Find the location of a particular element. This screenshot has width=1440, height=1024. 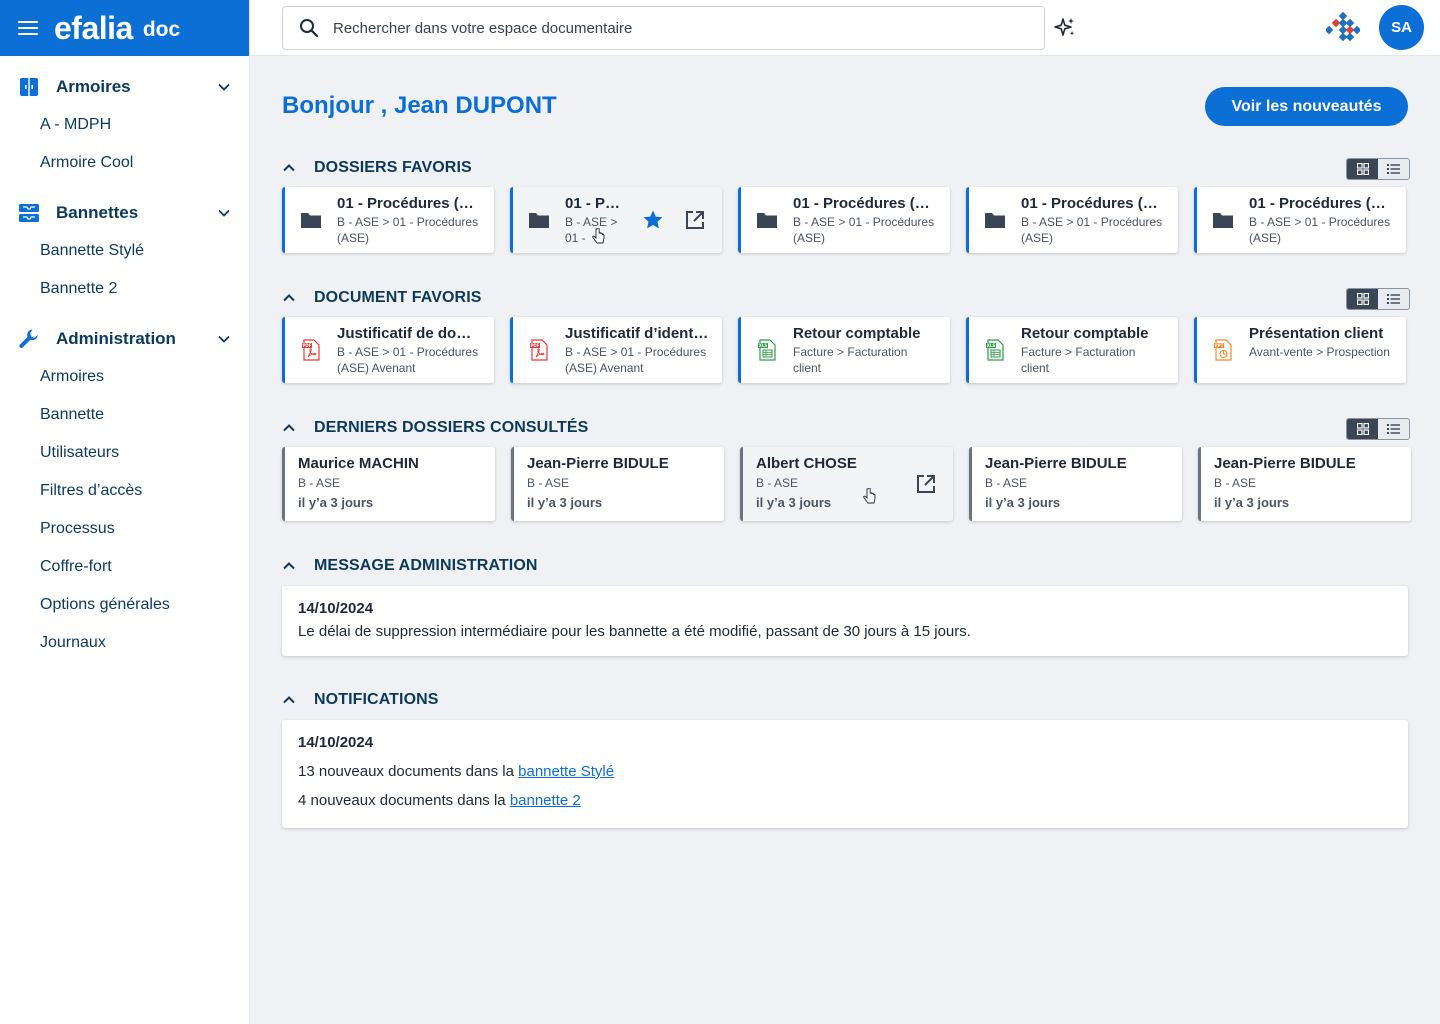

menu-icon is located at coordinates (28, 28).